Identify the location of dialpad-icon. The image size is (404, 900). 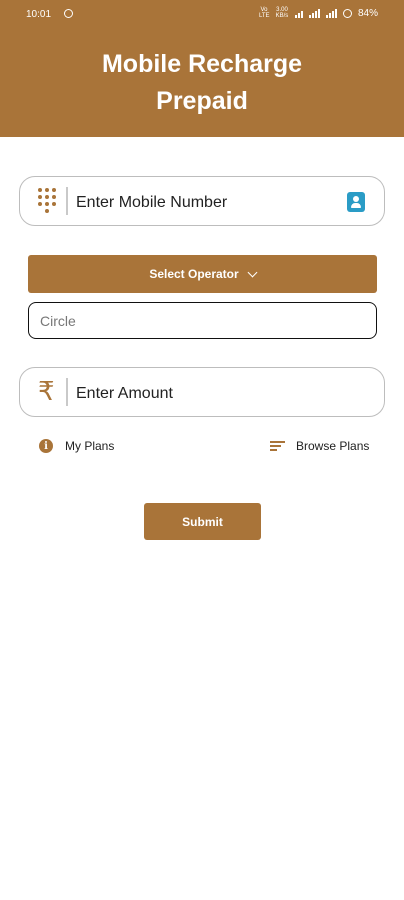
(49, 201).